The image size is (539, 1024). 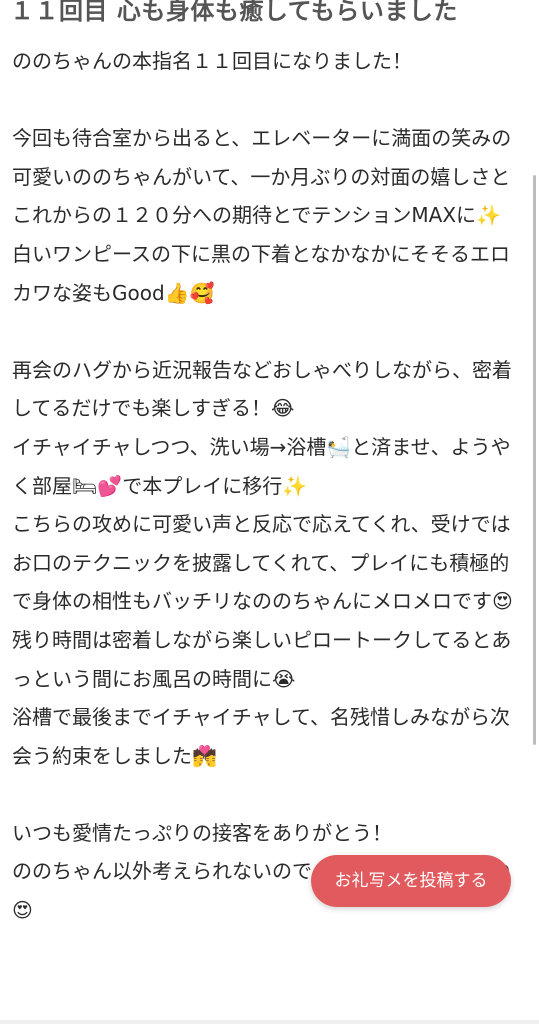 What do you see at coordinates (262, 389) in the screenshot?
I see `post-paragraph: 再会のハグから近況報告などおしゃべりしながら、密着してるだけでも楽しすぎる！😂` at bounding box center [262, 389].